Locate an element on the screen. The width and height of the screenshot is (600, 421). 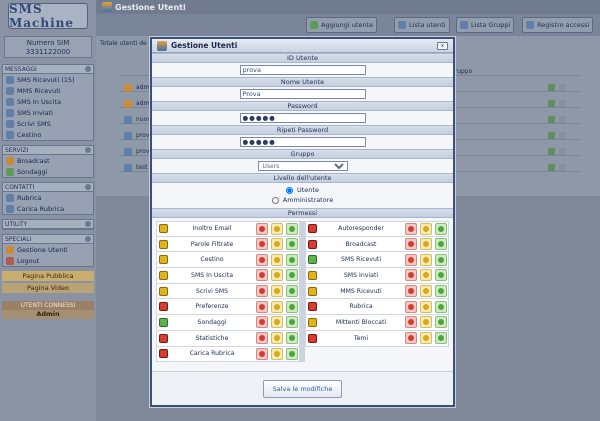
section-head: UTILITY is located at coordinates (48, 224).